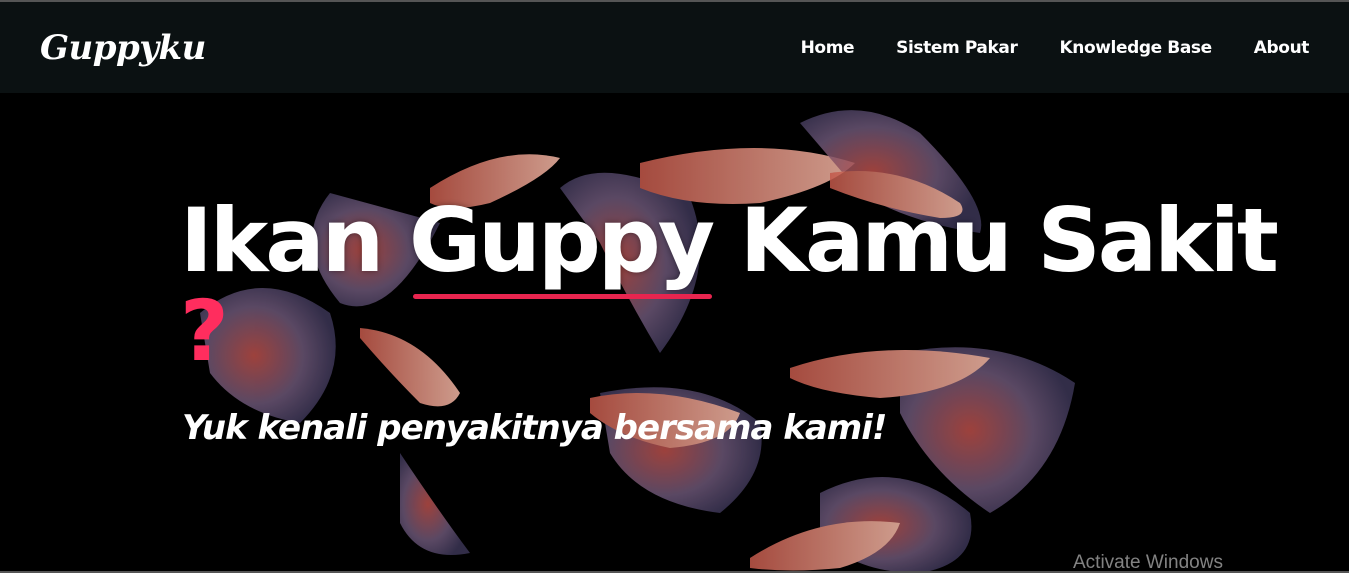 This screenshot has height=573, width=1349. I want to click on nav-item-sistem-pakar: Sistem Pakar, so click(957, 48).